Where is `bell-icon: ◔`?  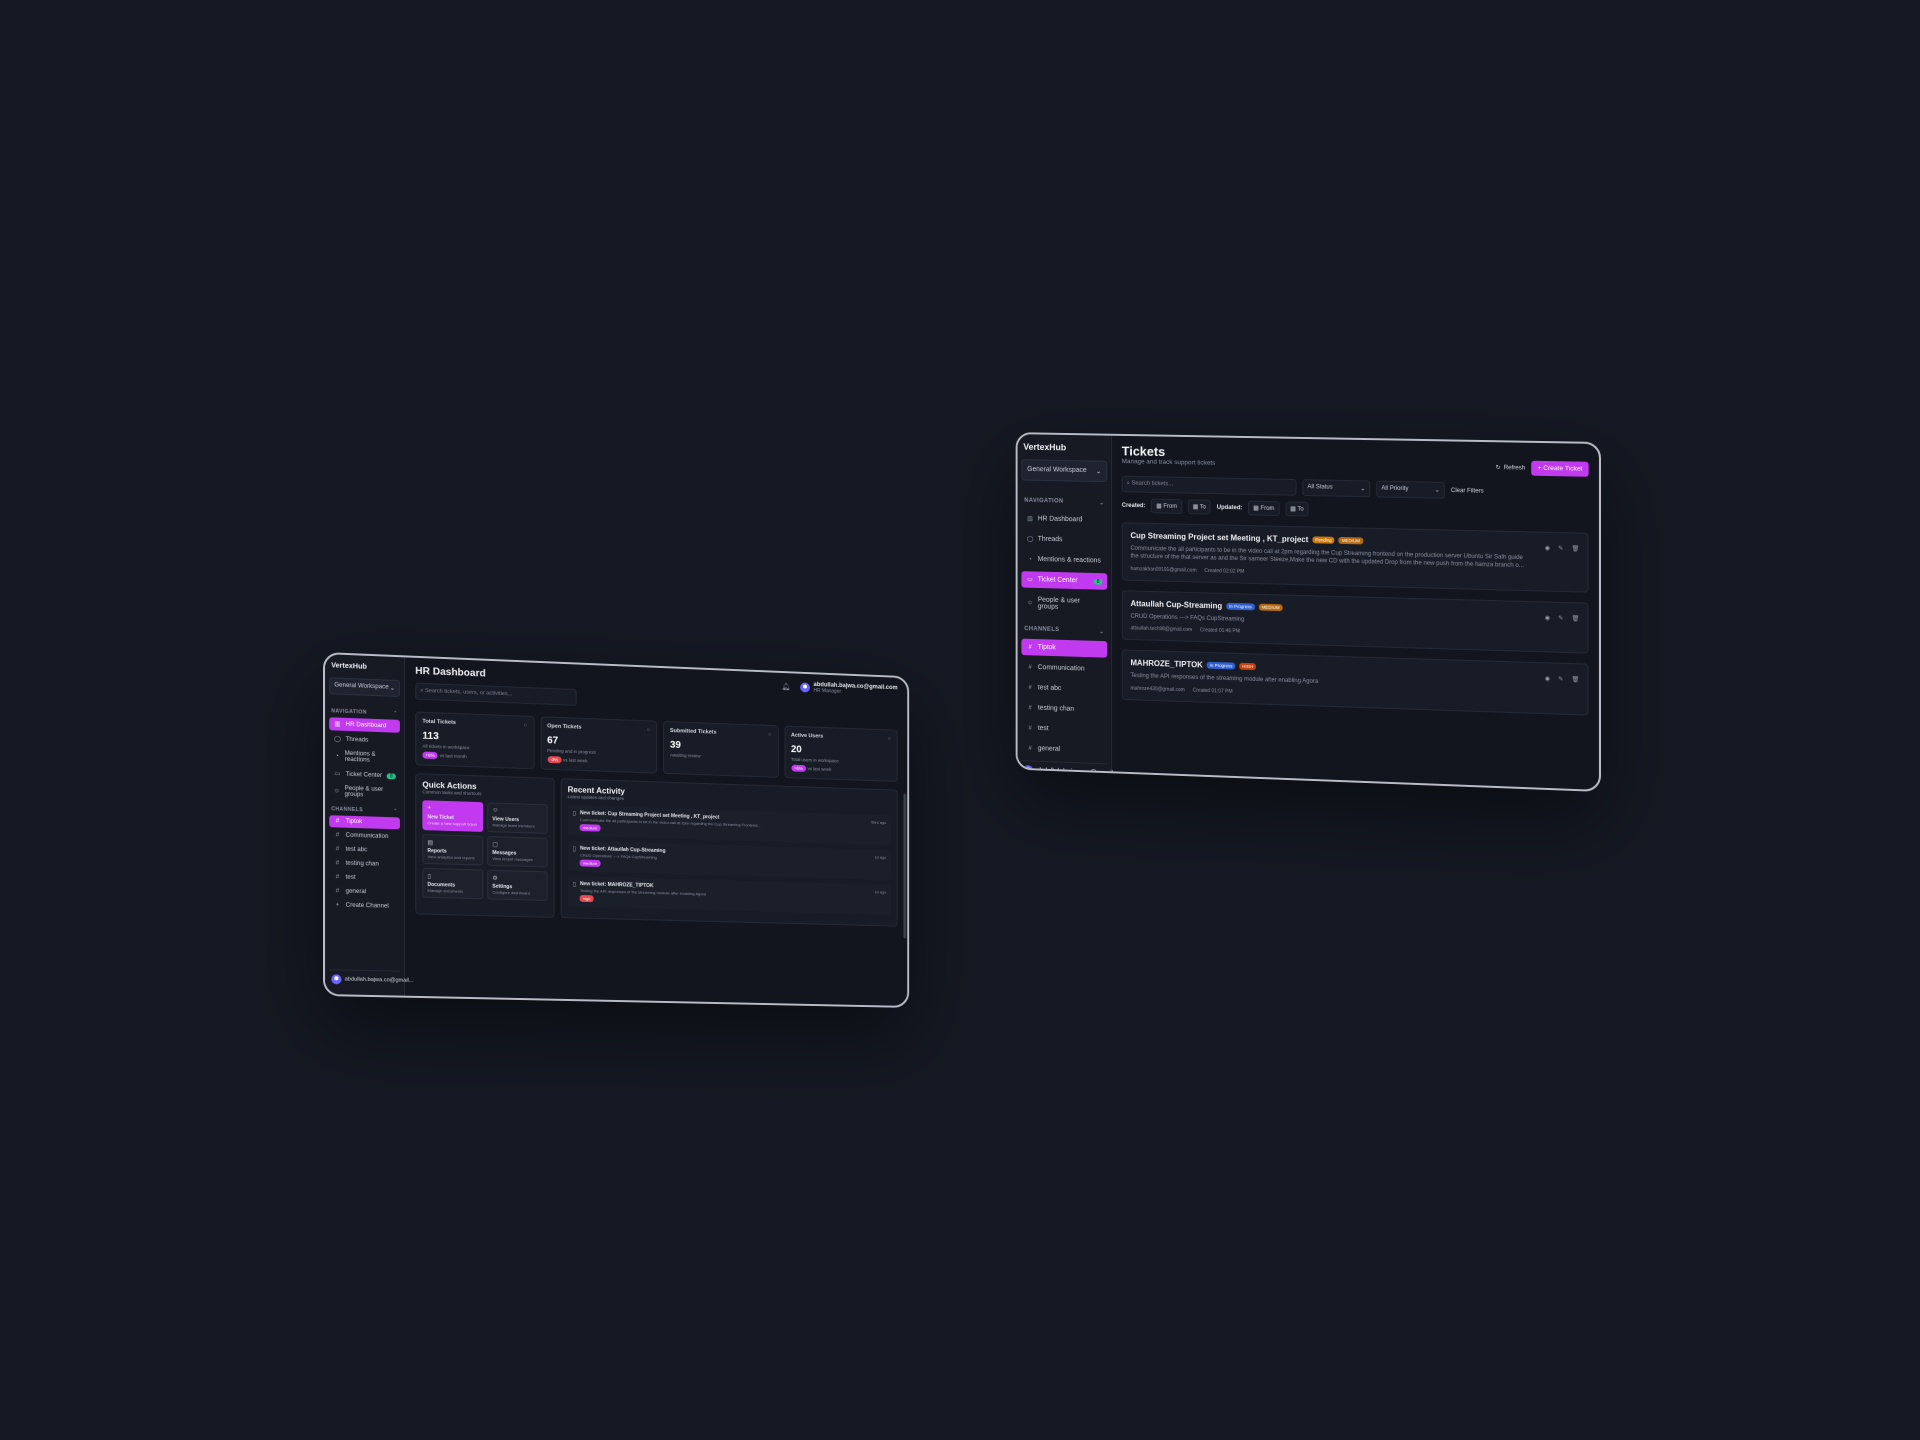
bell-icon: ◔ is located at coordinates (1030, 559).